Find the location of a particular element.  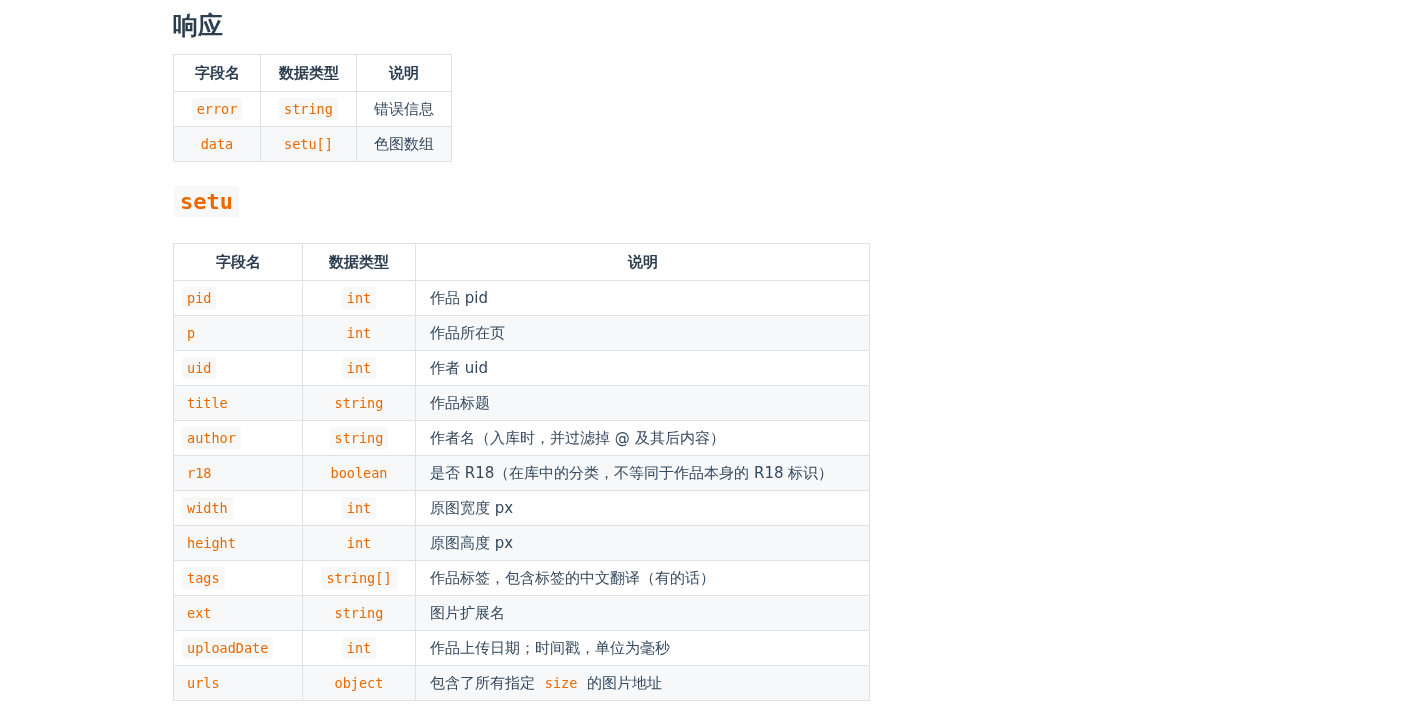

field-name: width is located at coordinates (207, 508).